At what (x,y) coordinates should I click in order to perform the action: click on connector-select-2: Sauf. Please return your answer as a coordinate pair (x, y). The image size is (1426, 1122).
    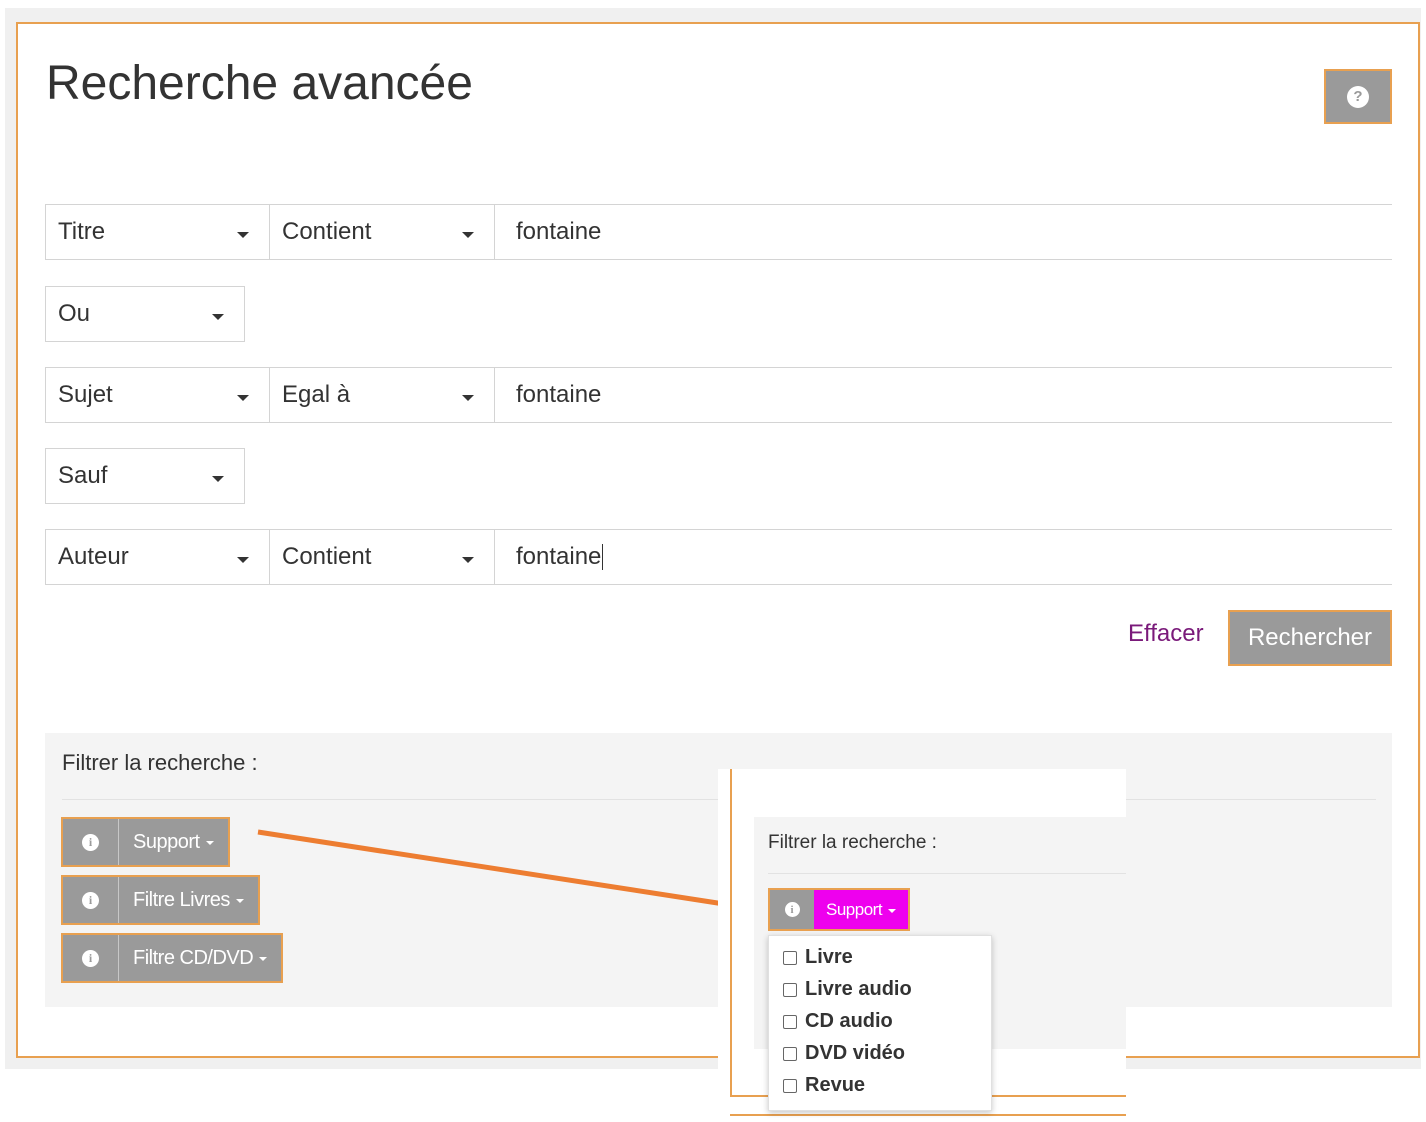
    Looking at the image, I should click on (145, 476).